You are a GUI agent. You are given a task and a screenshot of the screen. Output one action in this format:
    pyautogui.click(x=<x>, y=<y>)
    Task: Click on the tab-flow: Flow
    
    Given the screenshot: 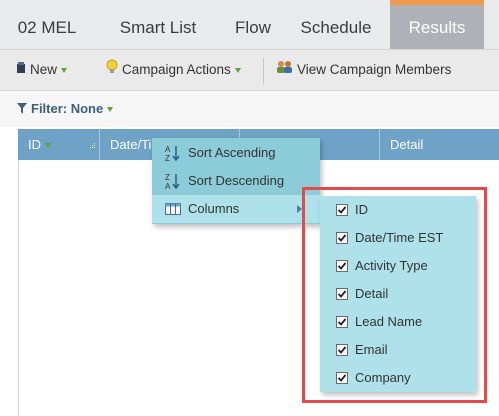 What is the action you would take?
    pyautogui.click(x=253, y=24)
    